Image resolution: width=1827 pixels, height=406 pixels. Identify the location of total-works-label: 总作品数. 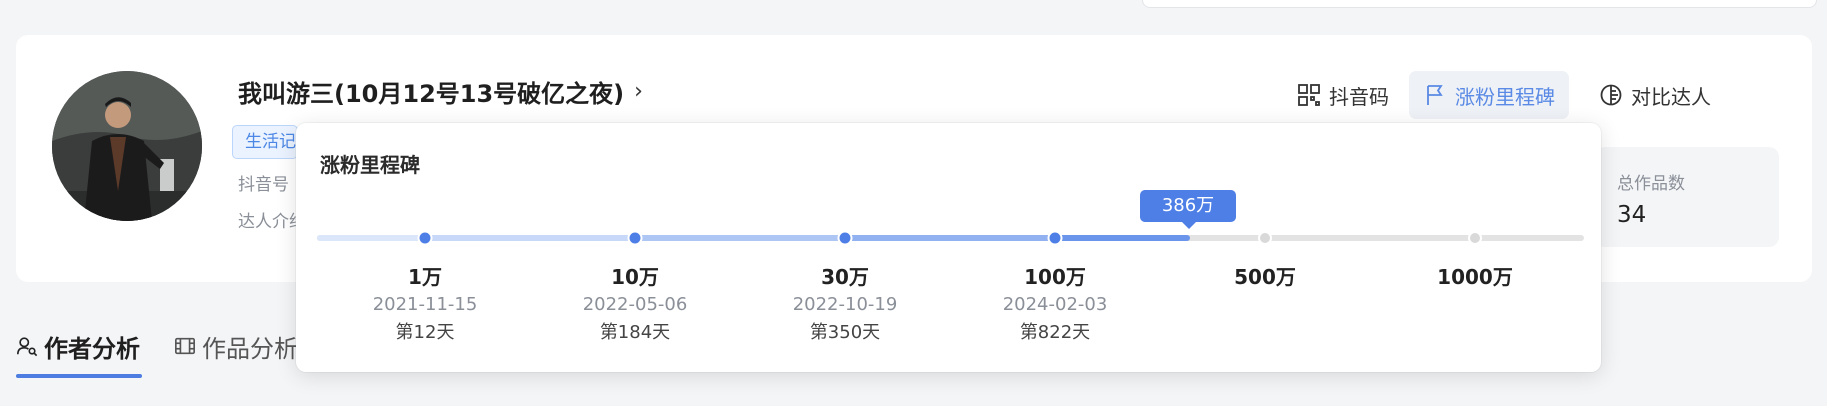
(1651, 184).